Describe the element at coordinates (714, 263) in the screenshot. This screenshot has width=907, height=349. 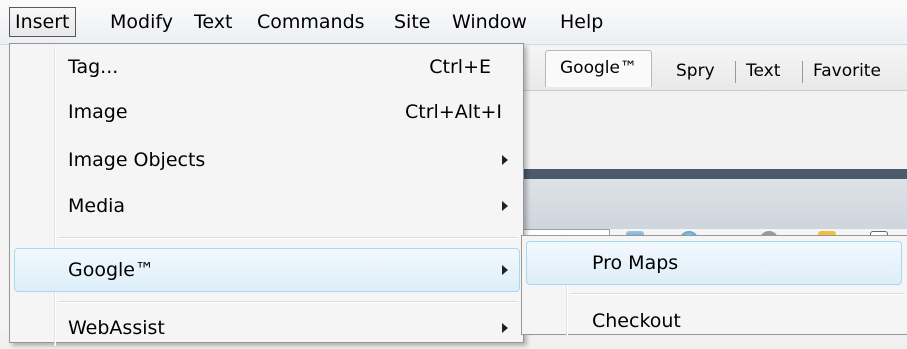
I see `menu-item-pro-maps: Pro Maps` at that location.